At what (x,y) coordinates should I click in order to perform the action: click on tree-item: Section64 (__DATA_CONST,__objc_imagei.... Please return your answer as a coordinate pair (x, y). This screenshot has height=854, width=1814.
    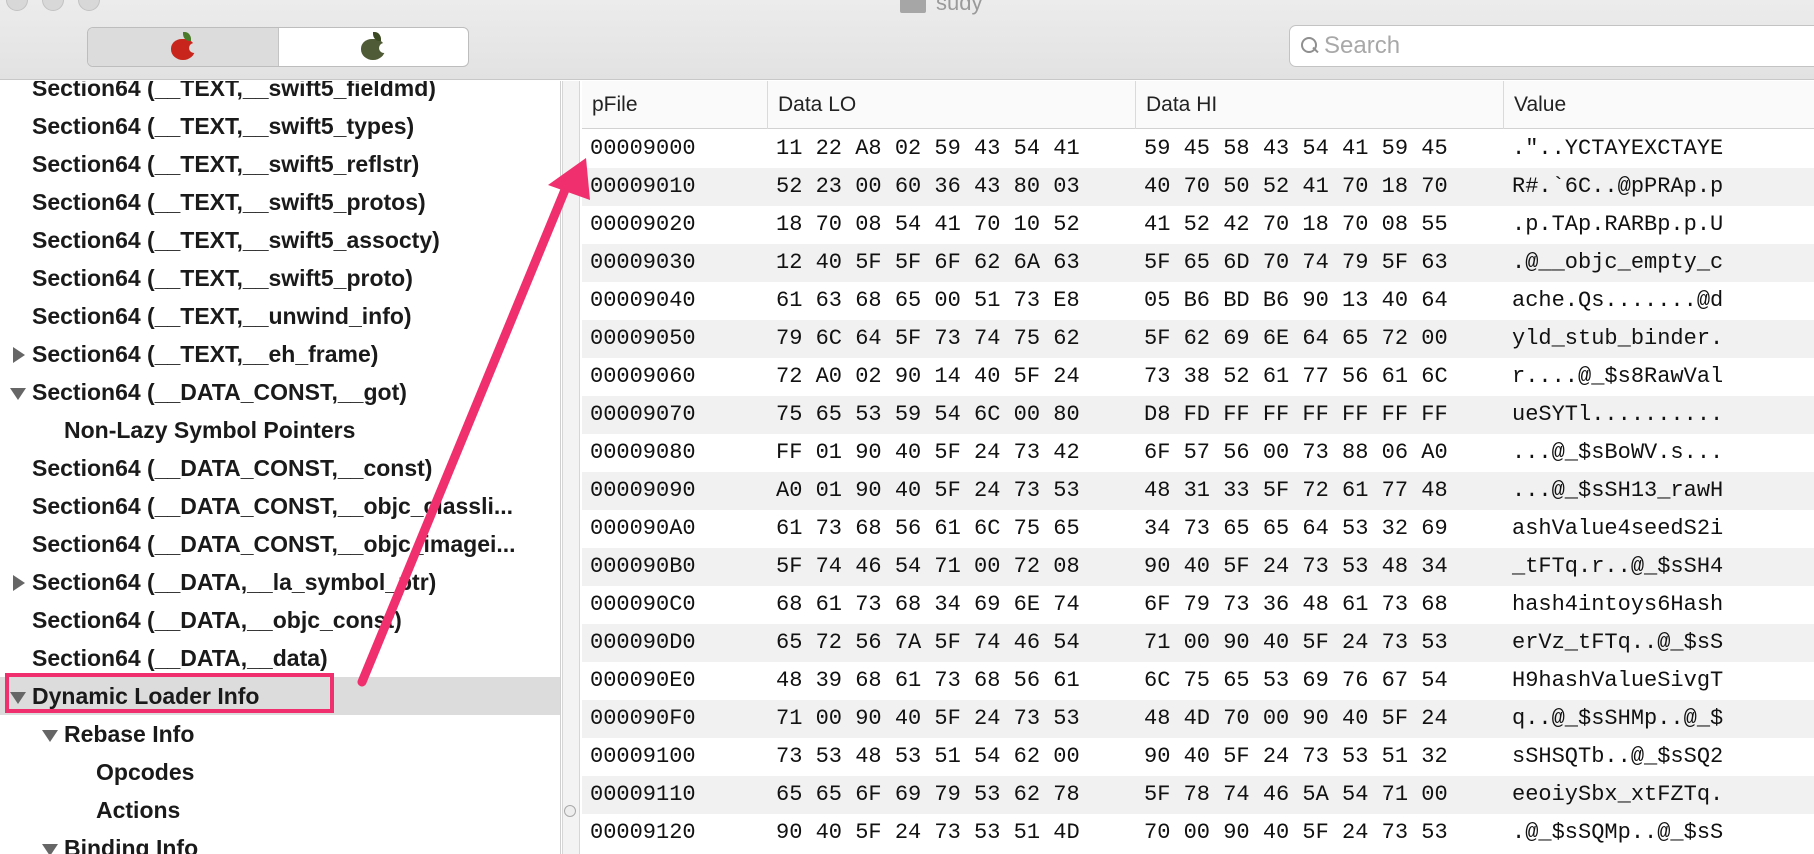
    Looking at the image, I should click on (280, 544).